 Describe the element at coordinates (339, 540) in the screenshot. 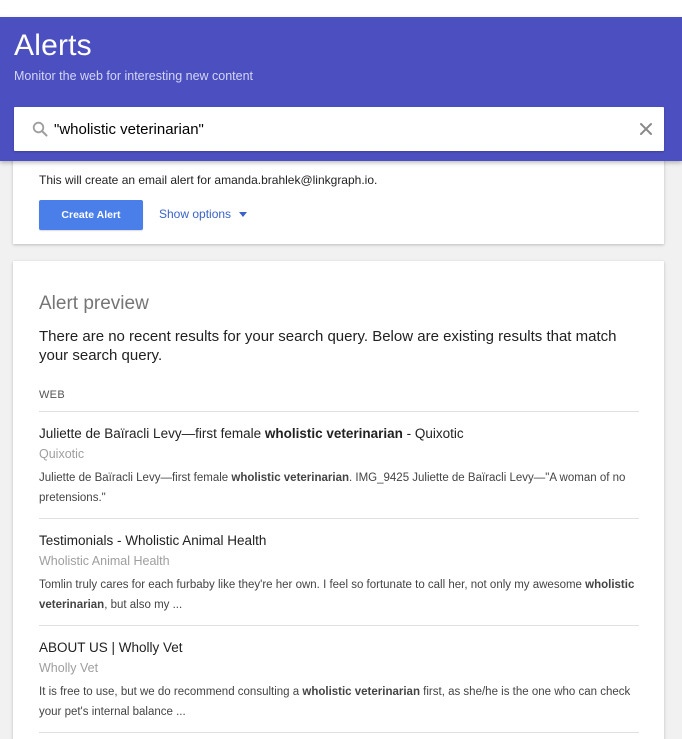

I see `result-title: Testimonials - Wholistic Animal Health` at that location.